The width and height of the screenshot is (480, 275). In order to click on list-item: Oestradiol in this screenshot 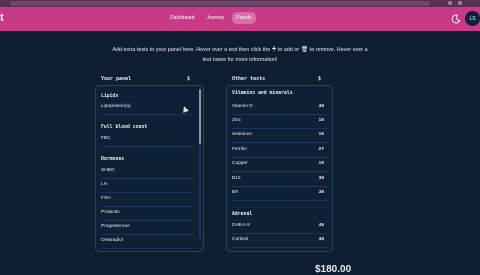, I will do `click(147, 241)`.